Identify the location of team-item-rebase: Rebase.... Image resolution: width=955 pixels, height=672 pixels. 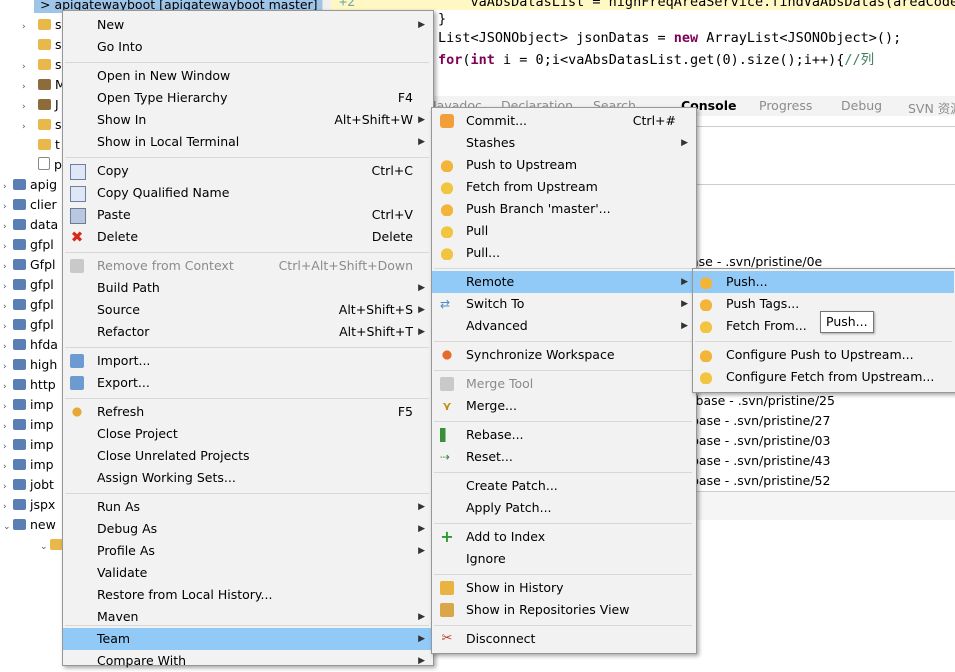
(563, 435).